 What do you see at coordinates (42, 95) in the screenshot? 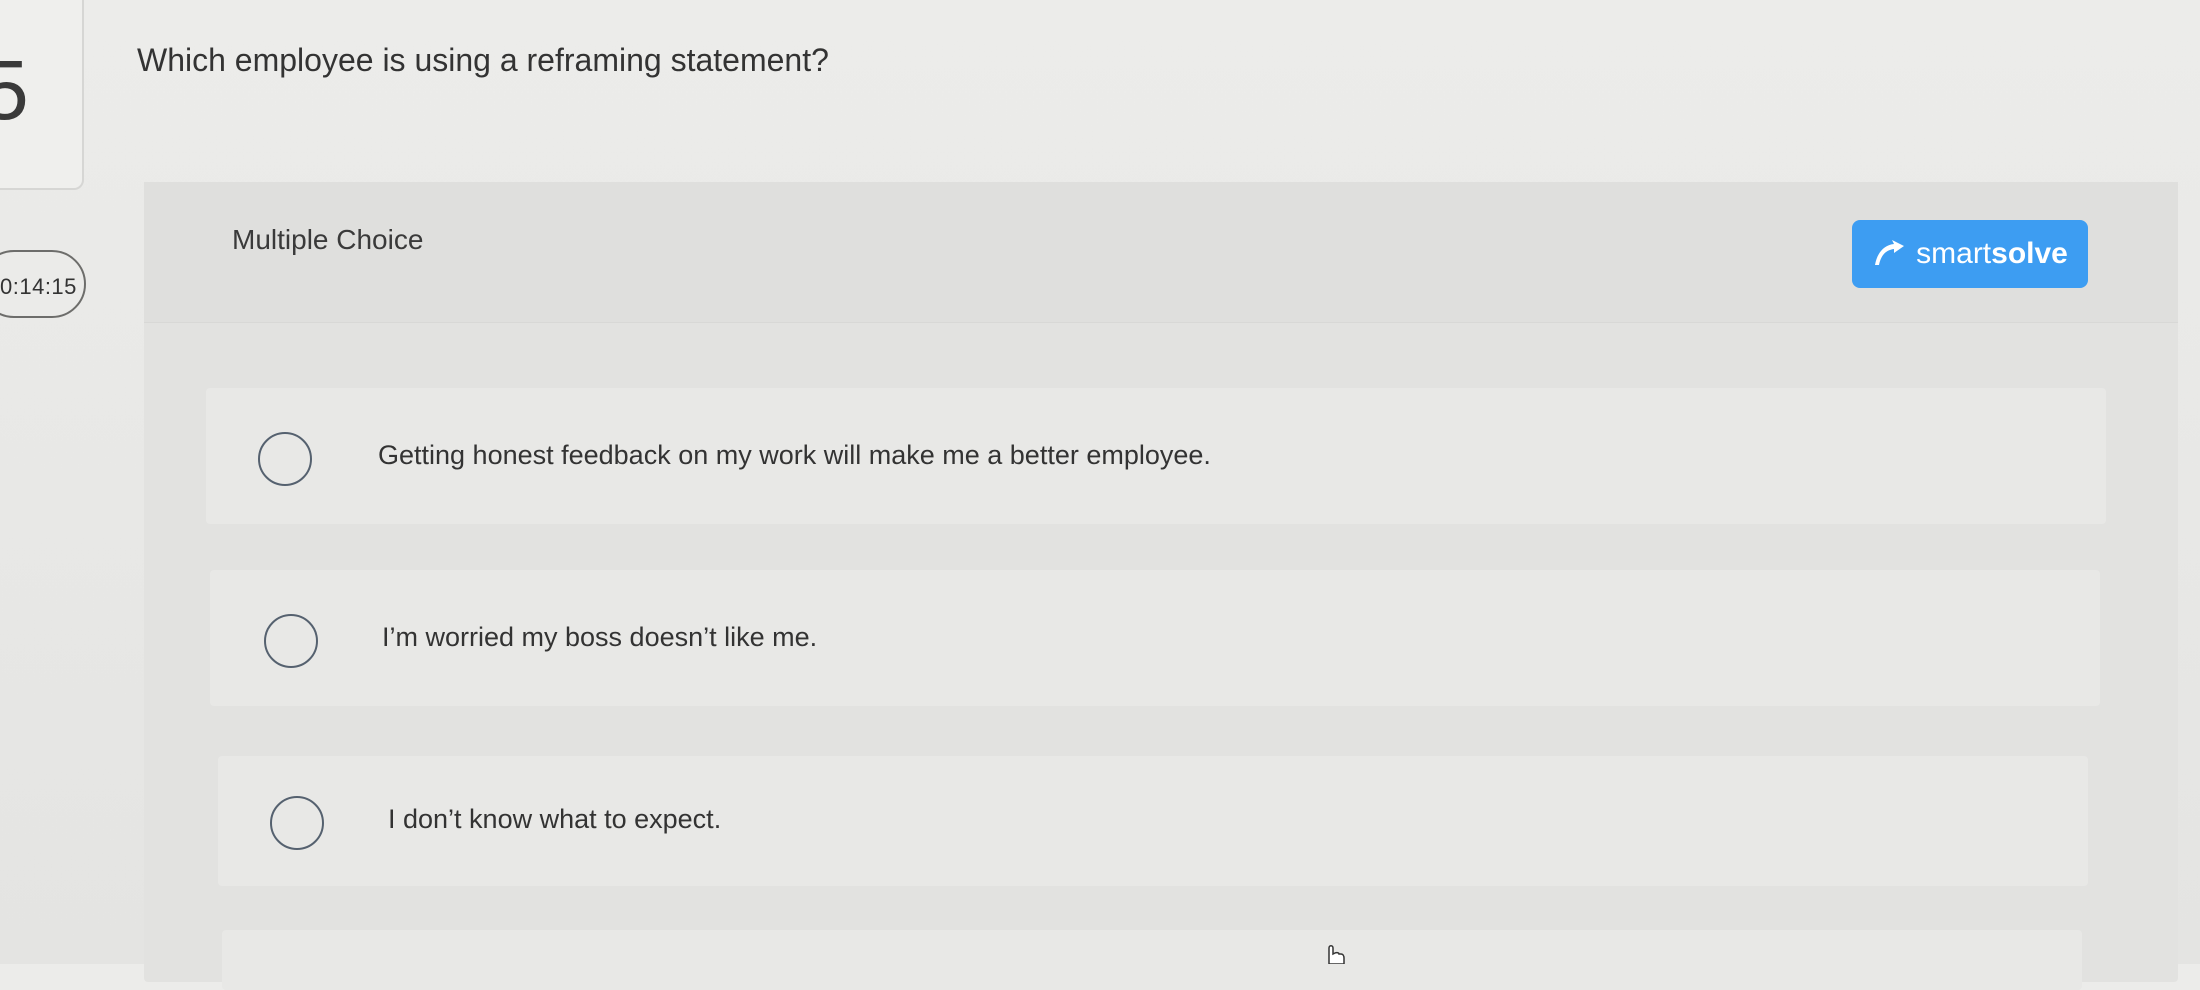
I see `question-number-card: 5` at bounding box center [42, 95].